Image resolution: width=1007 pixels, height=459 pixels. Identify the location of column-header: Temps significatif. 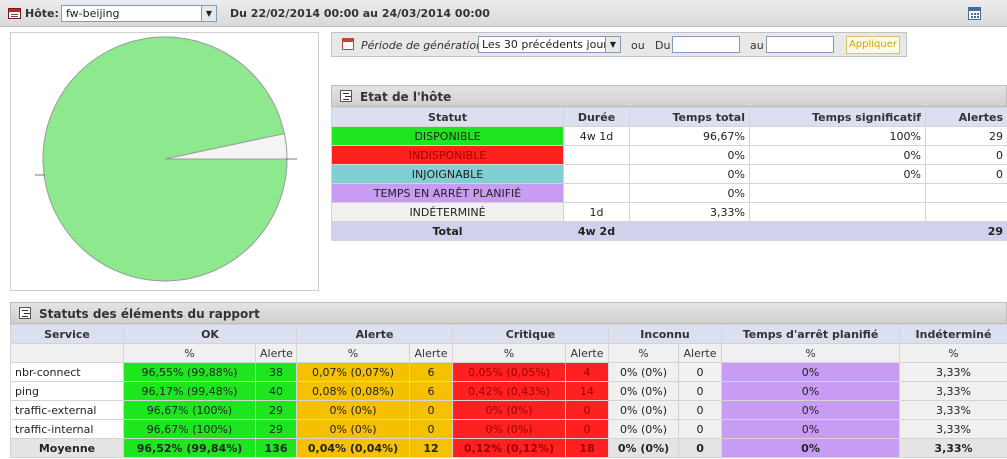
(837, 117).